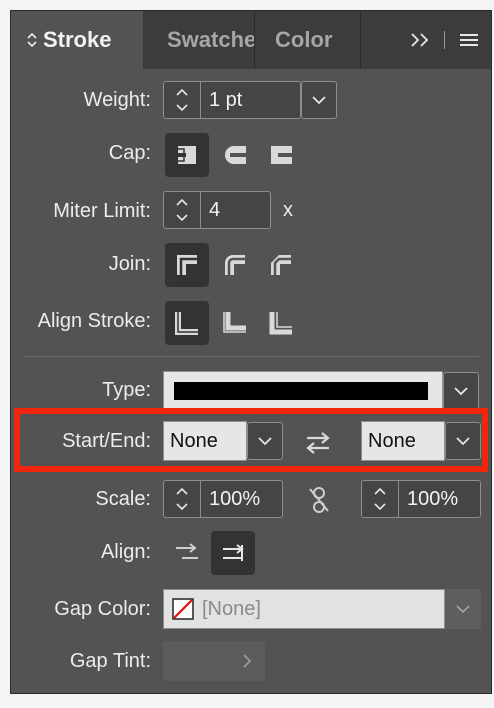 This screenshot has height=708, width=494. What do you see at coordinates (304, 39) in the screenshot?
I see `tab-color-label: Color` at bounding box center [304, 39].